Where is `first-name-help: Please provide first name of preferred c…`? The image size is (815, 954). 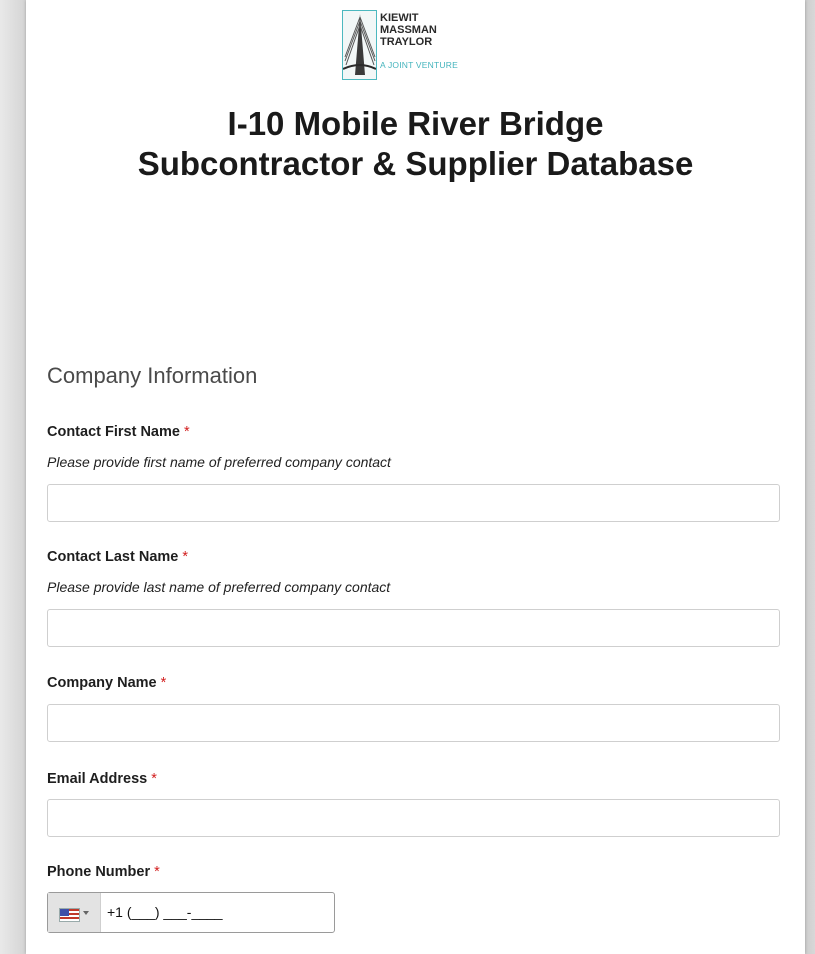
first-name-help: Please provide first name of preferred c… is located at coordinates (219, 462).